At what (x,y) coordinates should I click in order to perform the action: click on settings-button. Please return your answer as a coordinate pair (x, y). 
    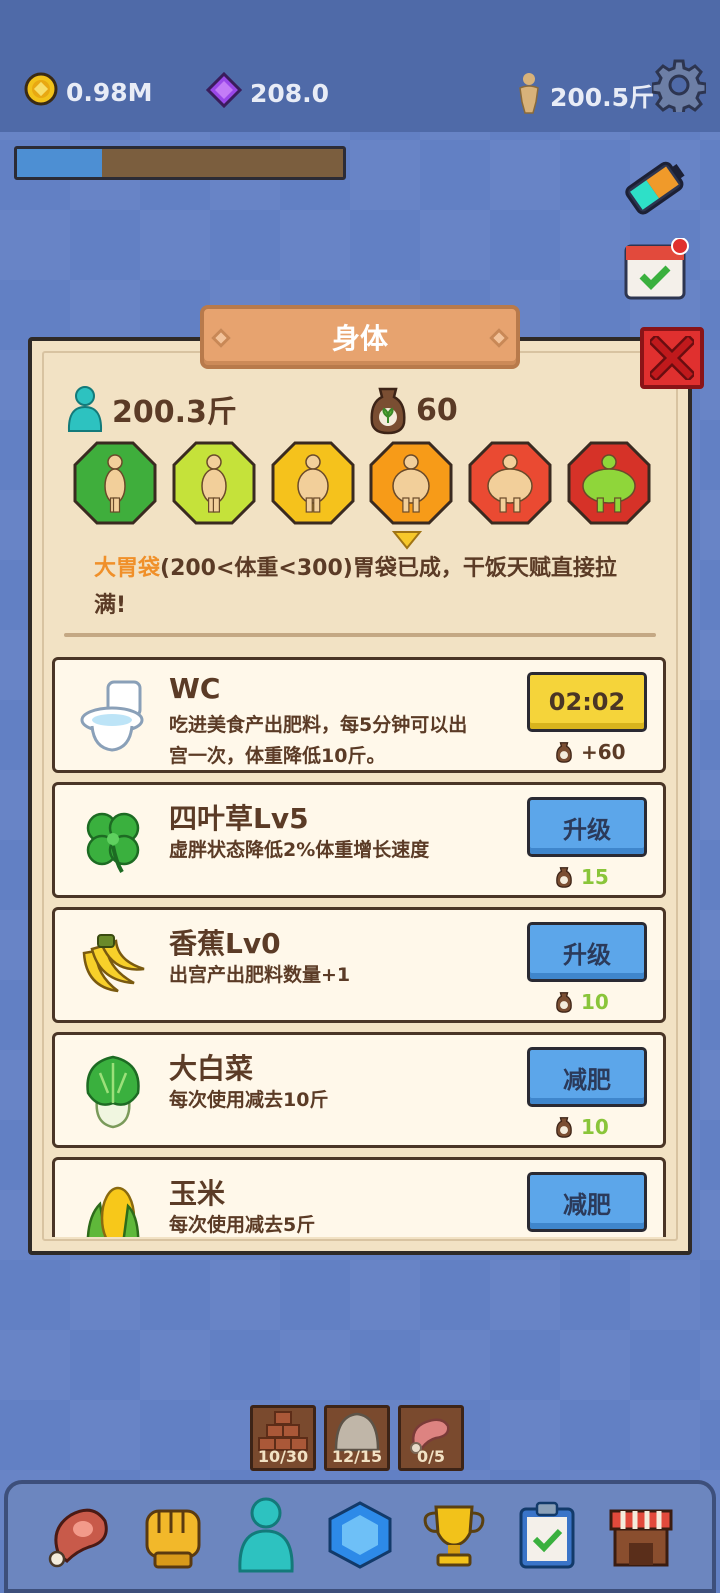
    Looking at the image, I should click on (679, 87).